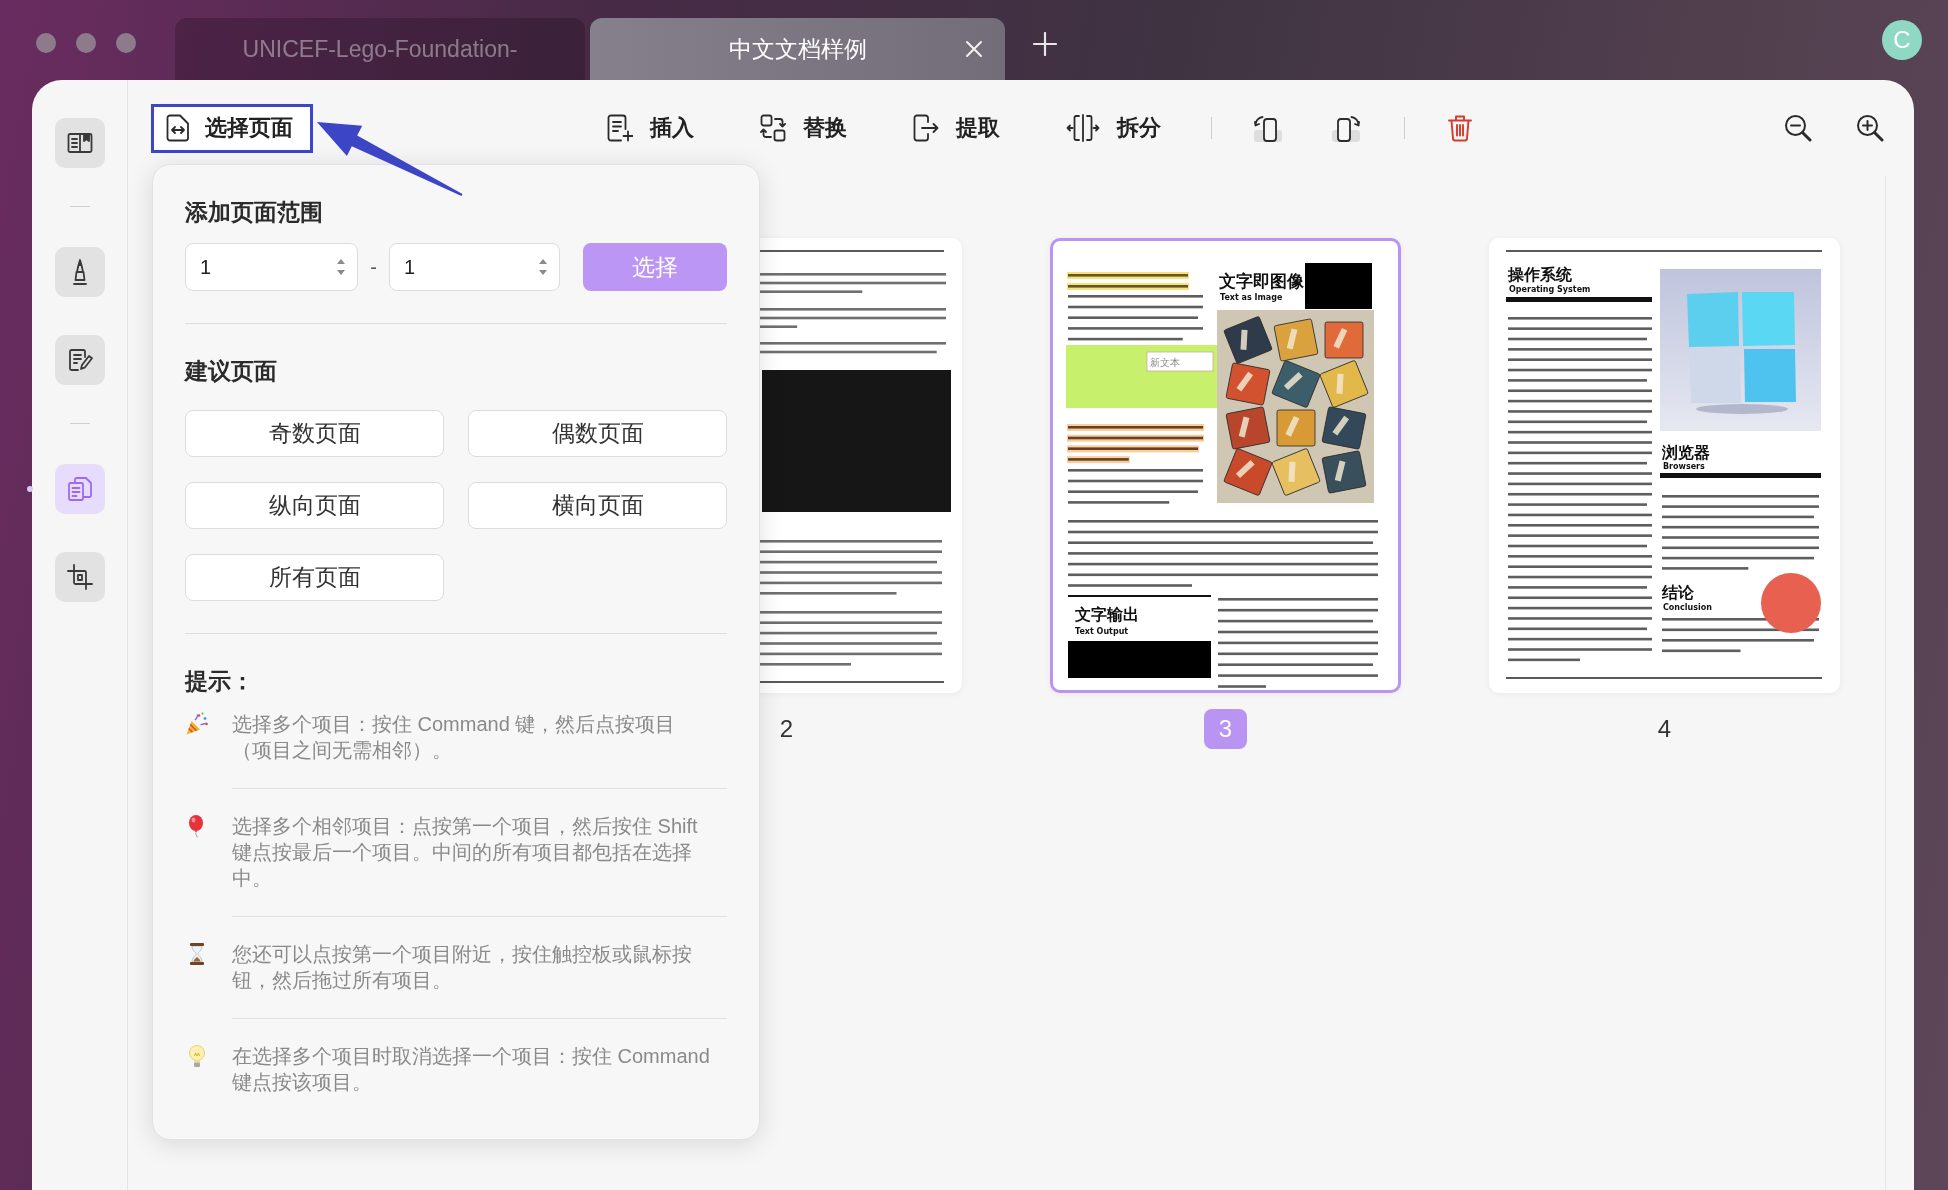 The image size is (1948, 1190). What do you see at coordinates (859, 465) in the screenshot?
I see `page-thumbnail` at bounding box center [859, 465].